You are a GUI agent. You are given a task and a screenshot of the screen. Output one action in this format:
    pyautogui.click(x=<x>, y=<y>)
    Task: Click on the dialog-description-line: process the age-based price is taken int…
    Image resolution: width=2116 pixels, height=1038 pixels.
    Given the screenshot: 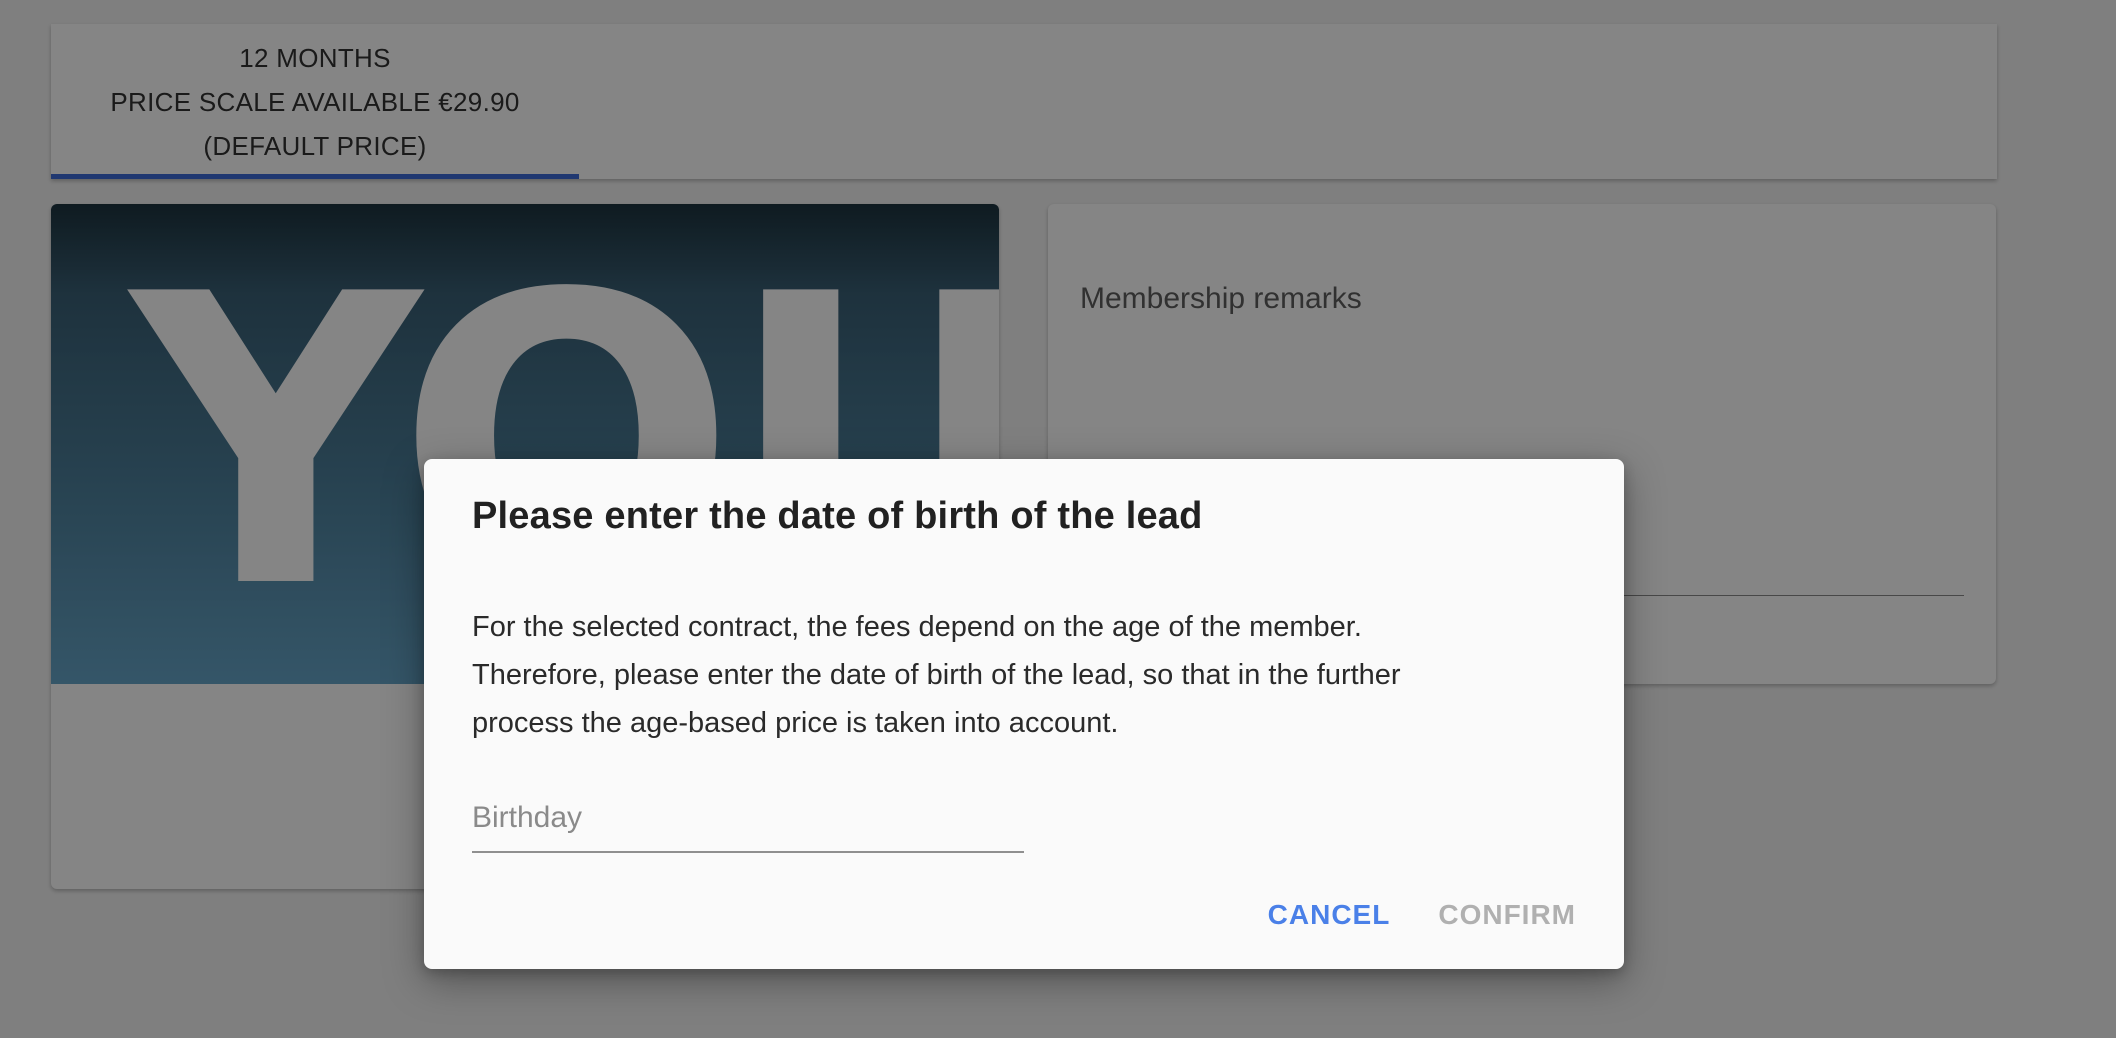 What is the action you would take?
    pyautogui.click(x=795, y=723)
    